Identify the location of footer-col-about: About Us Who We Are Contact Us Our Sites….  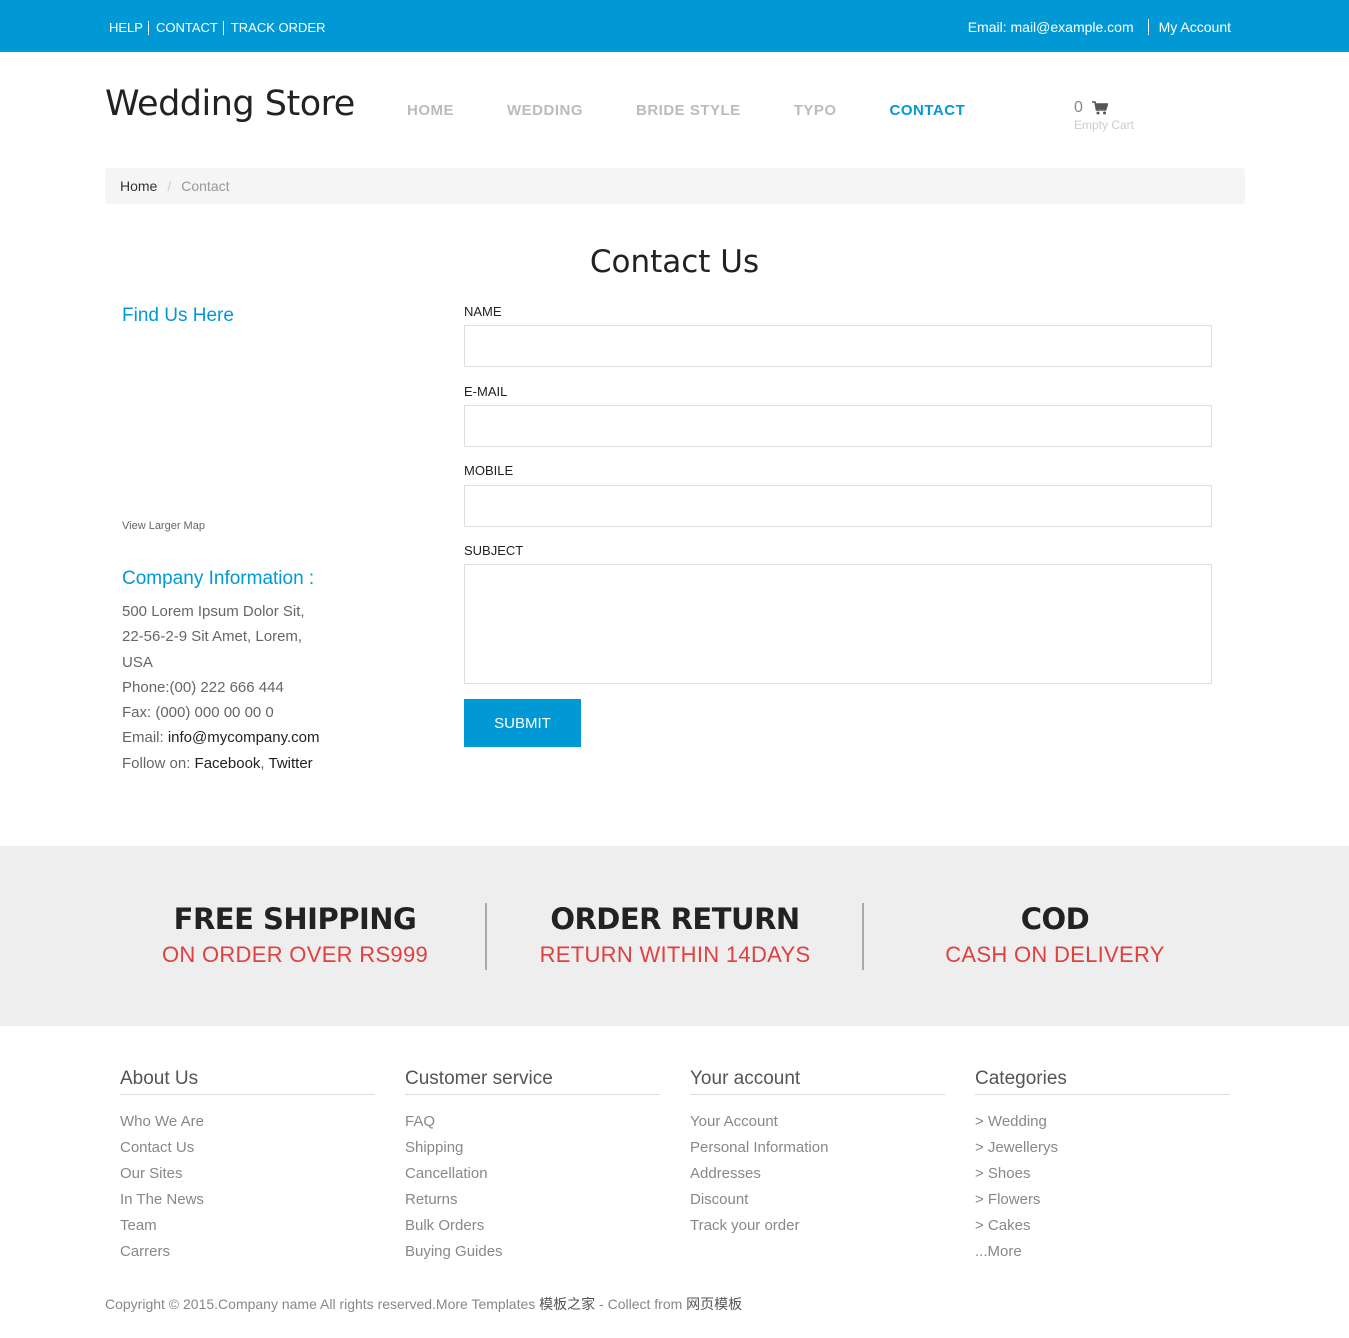
(247, 1168).